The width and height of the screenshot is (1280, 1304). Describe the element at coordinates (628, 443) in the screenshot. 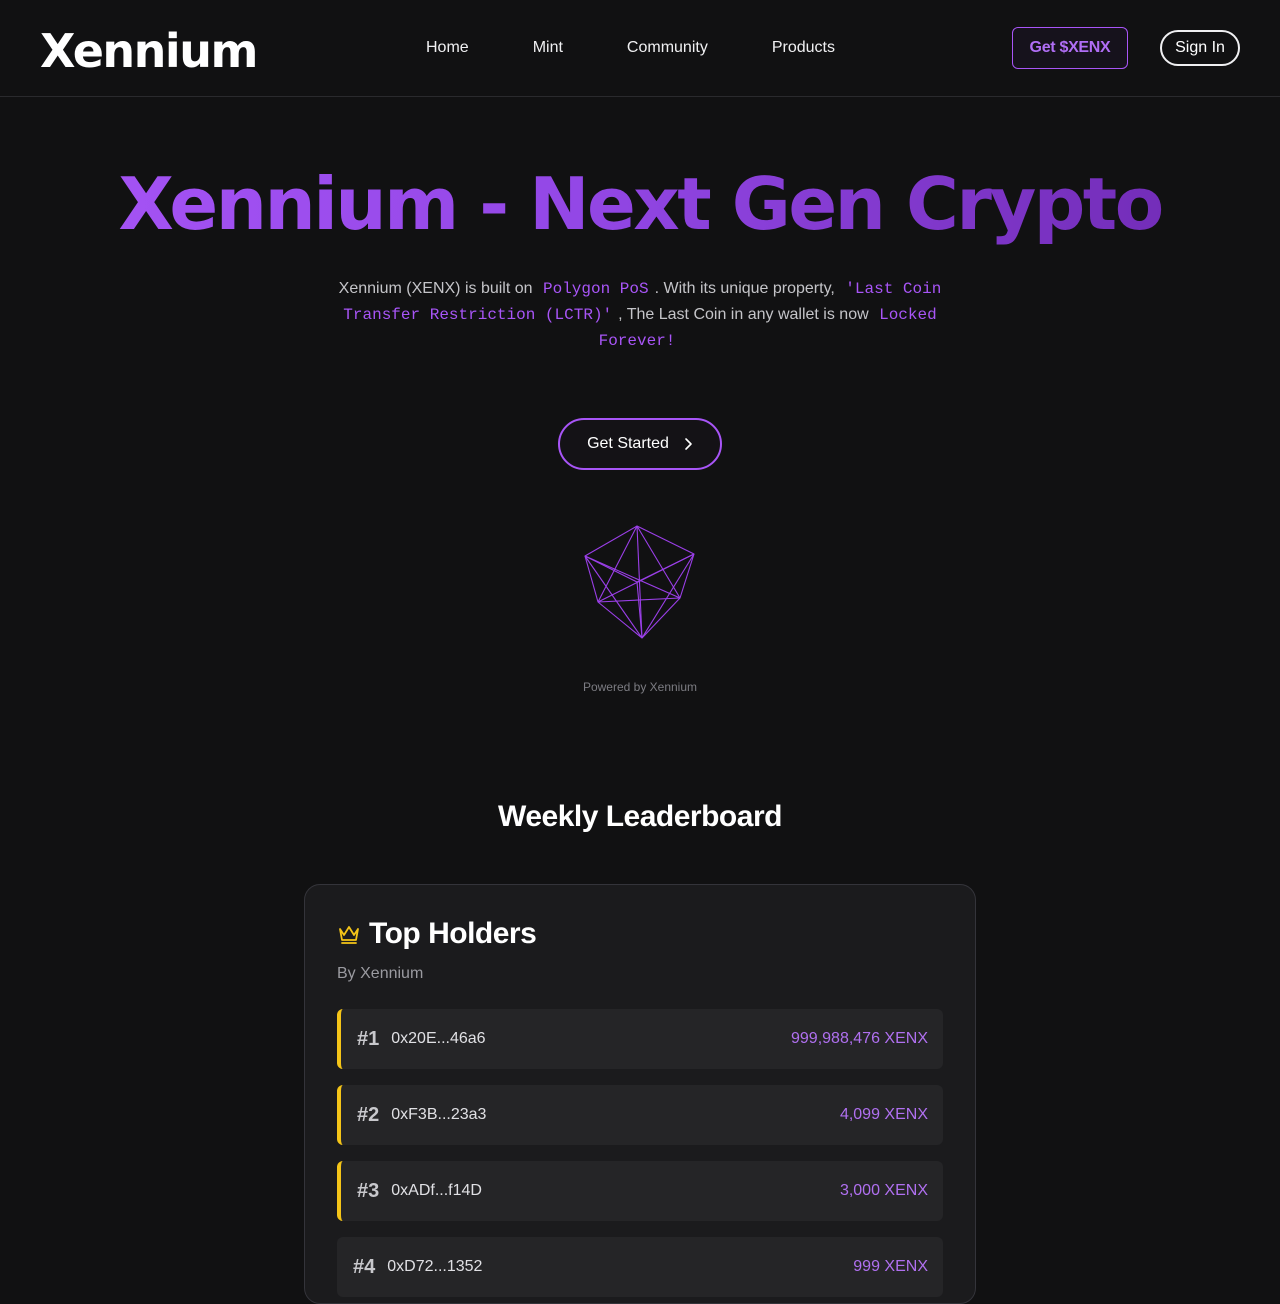

I see `get-started-label: Get Started` at that location.